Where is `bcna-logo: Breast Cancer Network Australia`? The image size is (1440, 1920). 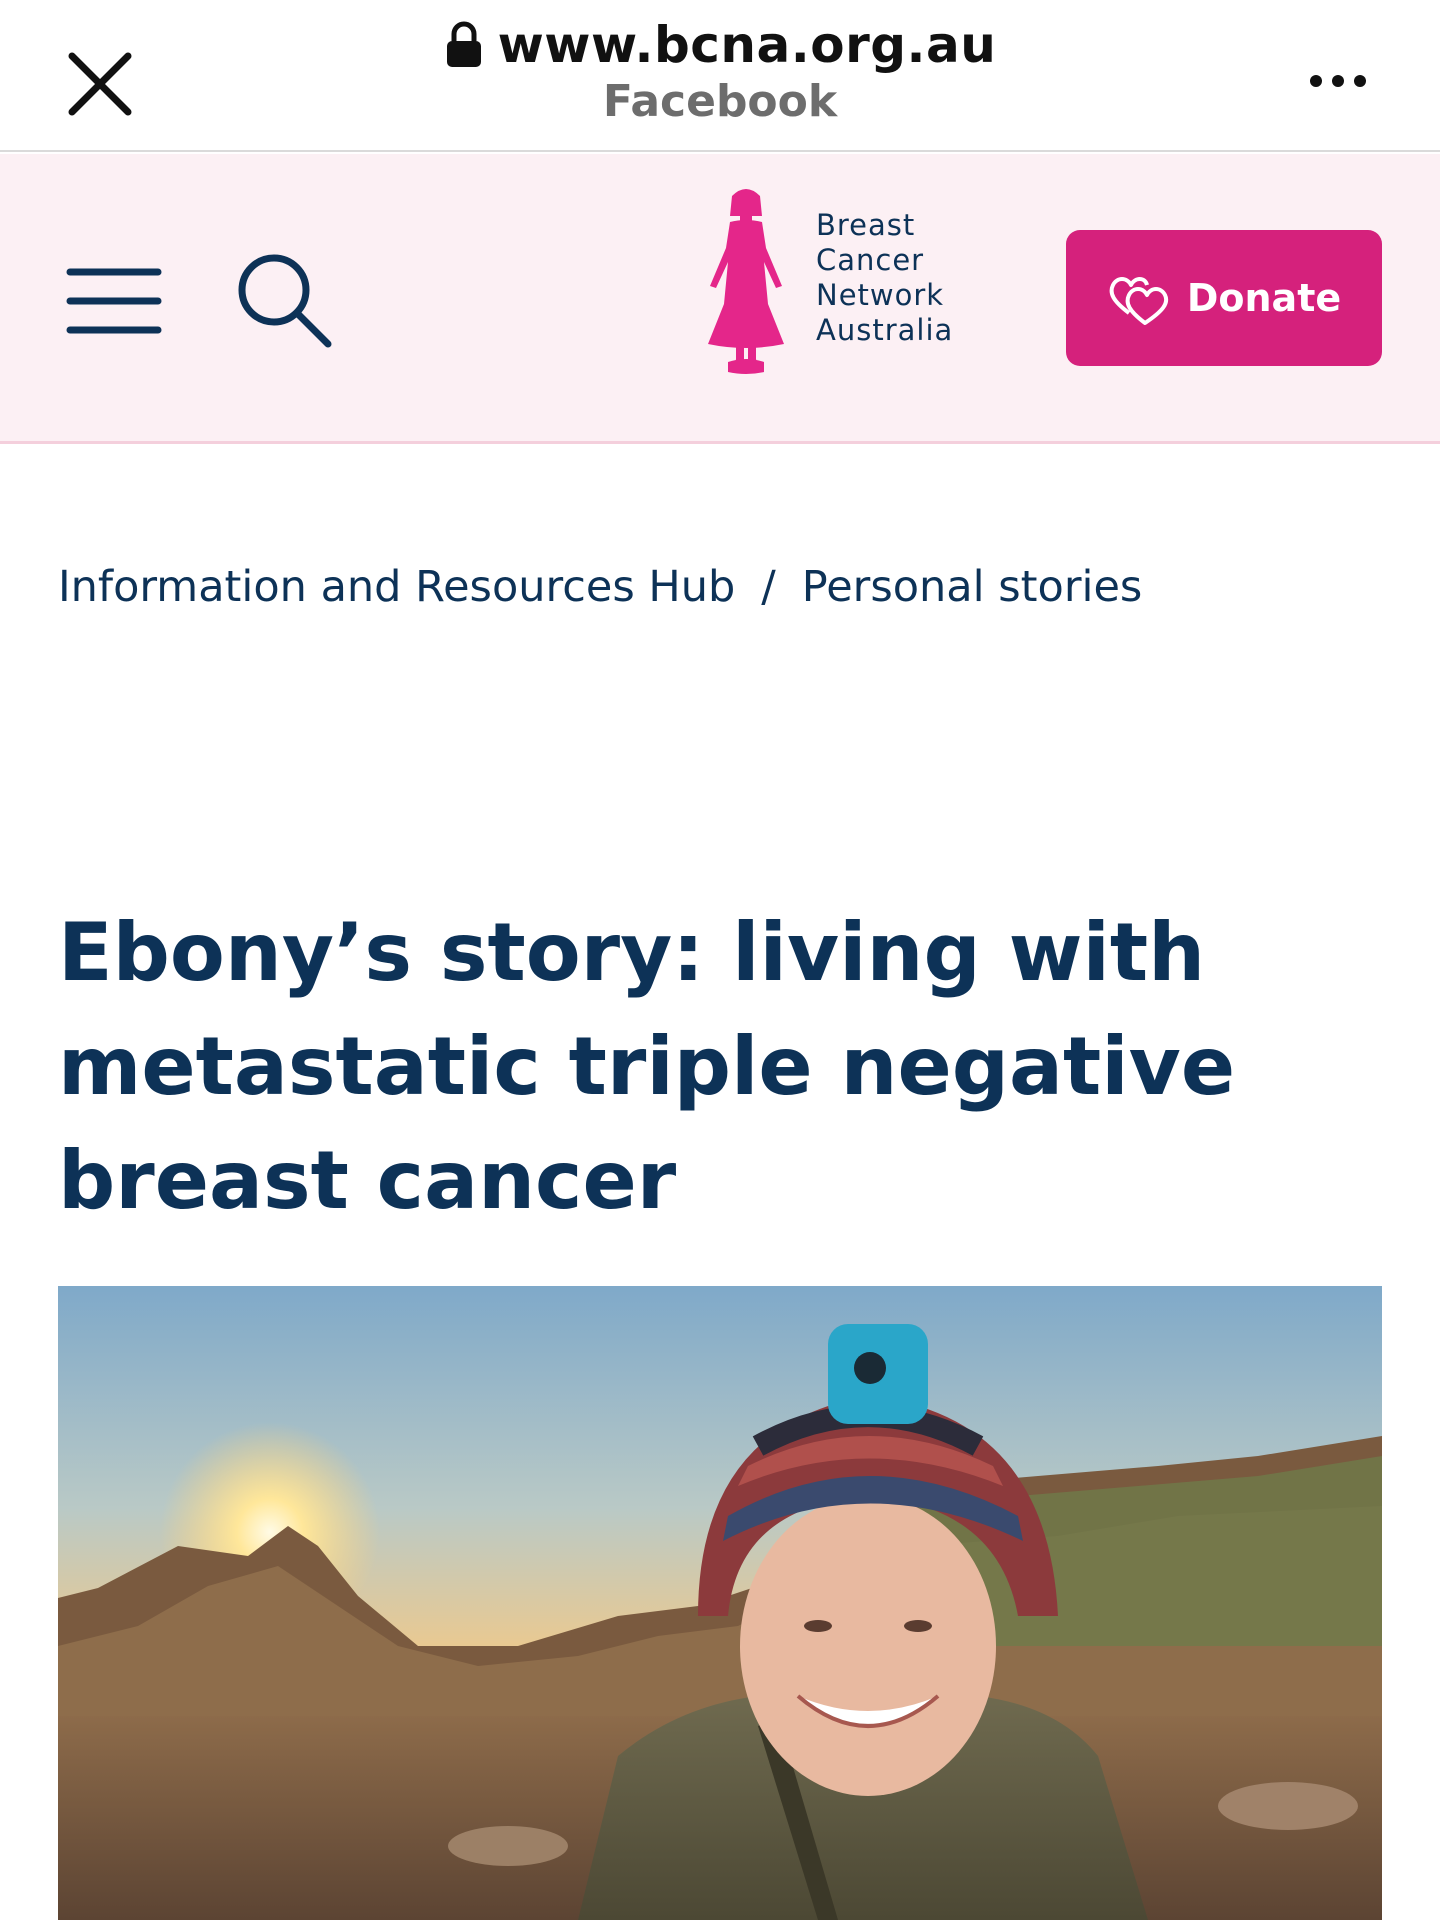
bcna-logo: Breast Cancer Network Australia is located at coordinates (831, 281).